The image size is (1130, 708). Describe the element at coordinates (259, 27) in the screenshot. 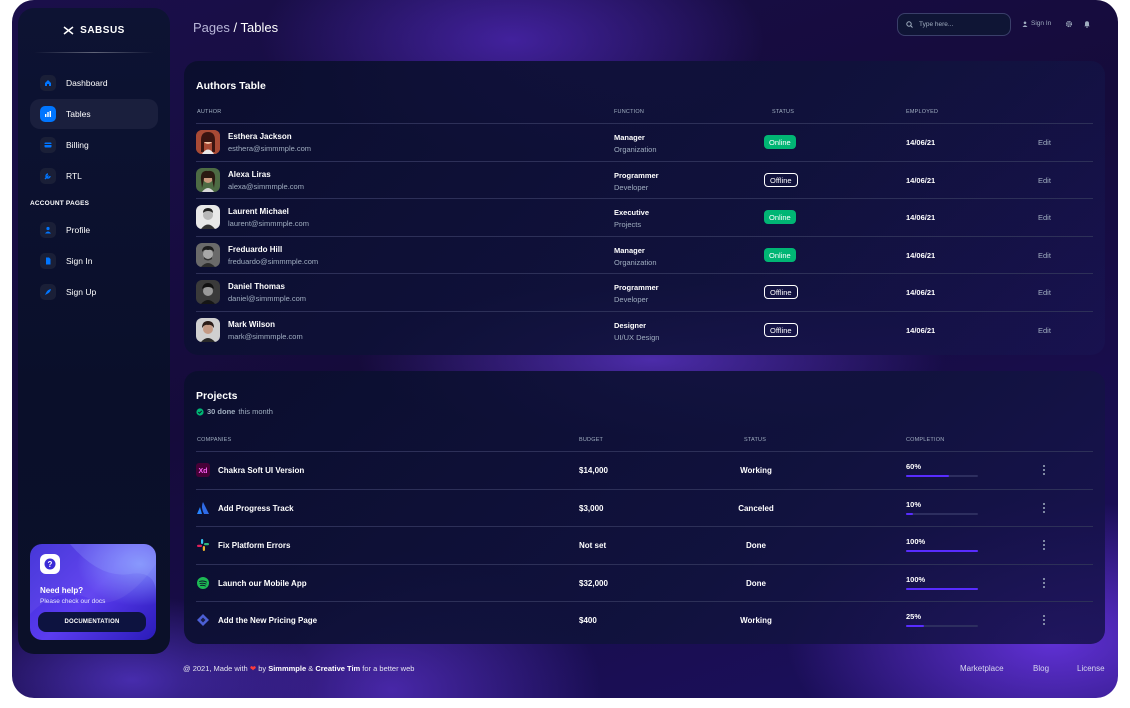

I see `page-title: Tables` at that location.